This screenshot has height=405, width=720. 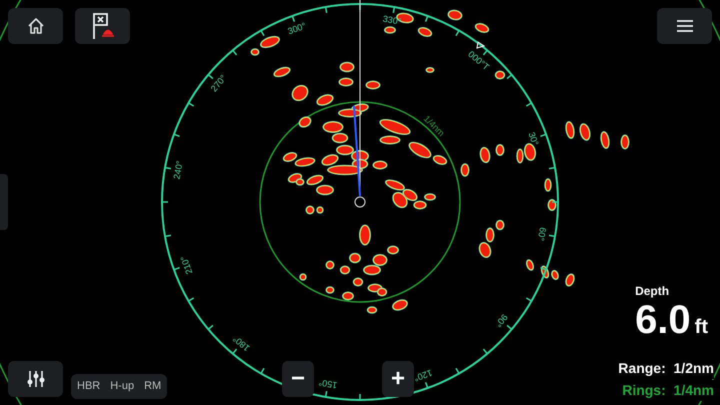 What do you see at coordinates (663, 320) in the screenshot?
I see `depth-value: 6.0` at bounding box center [663, 320].